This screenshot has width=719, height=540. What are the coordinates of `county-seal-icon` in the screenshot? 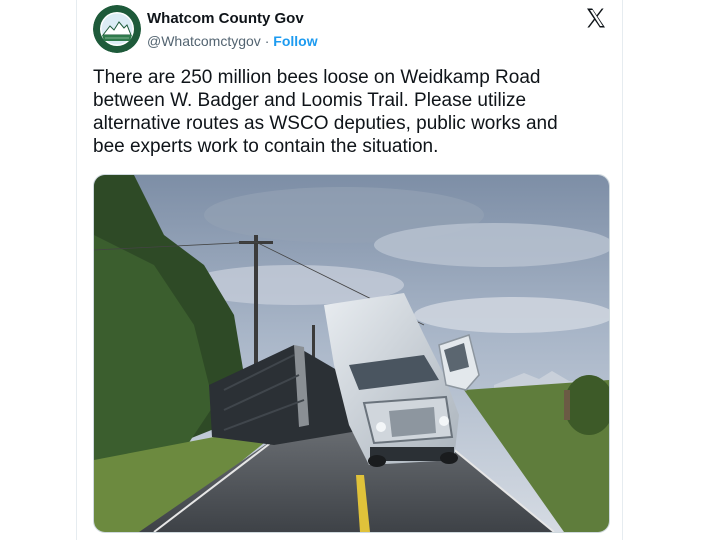 It's located at (117, 29).